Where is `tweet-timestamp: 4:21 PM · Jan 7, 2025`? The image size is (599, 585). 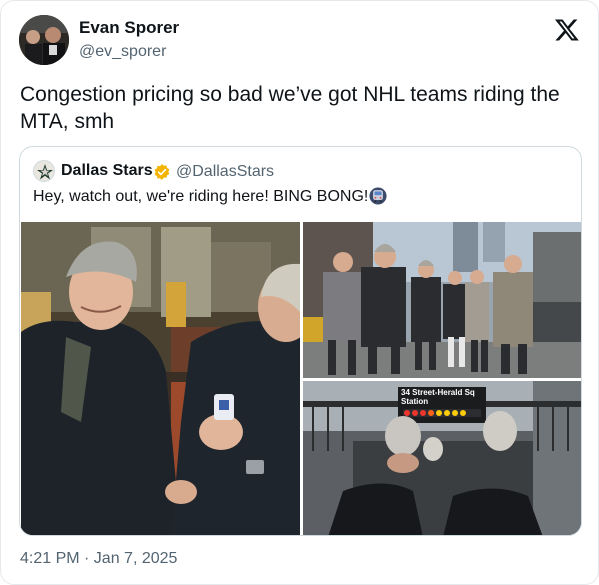 tweet-timestamp: 4:21 PM · Jan 7, 2025 is located at coordinates (98, 559).